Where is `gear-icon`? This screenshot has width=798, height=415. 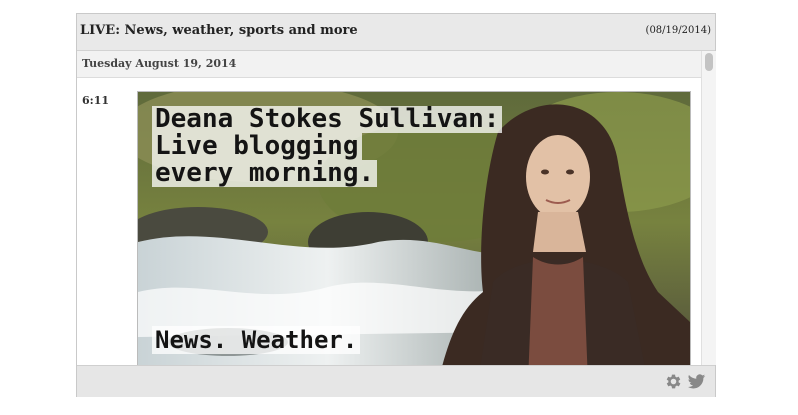 gear-icon is located at coordinates (673, 381).